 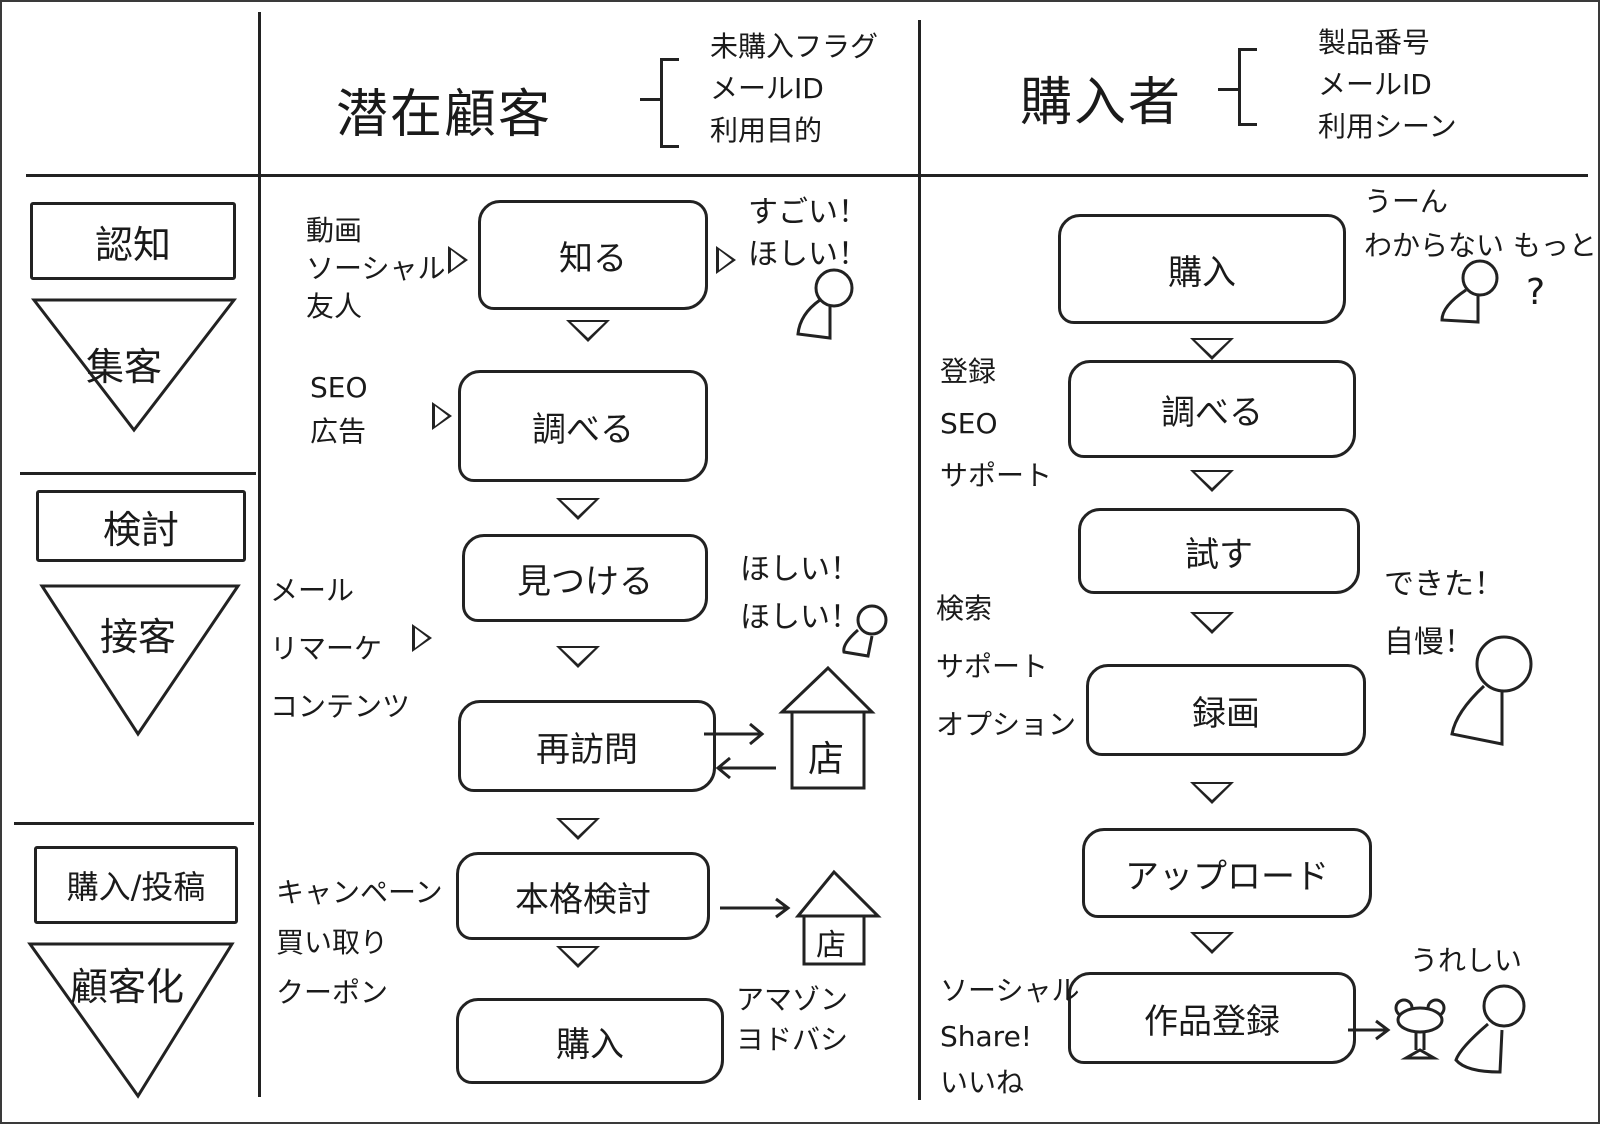 I want to click on prospect-step-purchase: 購入, so click(x=590, y=1041).